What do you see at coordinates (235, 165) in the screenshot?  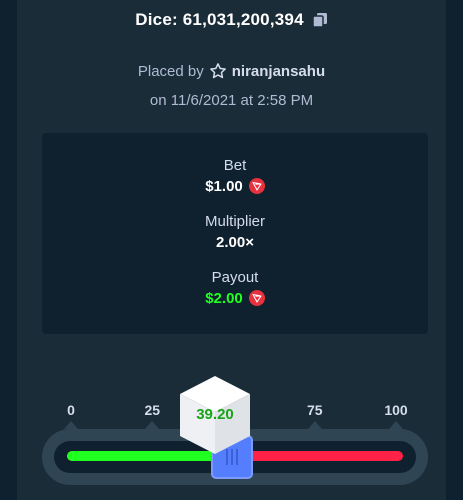 I see `bet-label: Bet` at bounding box center [235, 165].